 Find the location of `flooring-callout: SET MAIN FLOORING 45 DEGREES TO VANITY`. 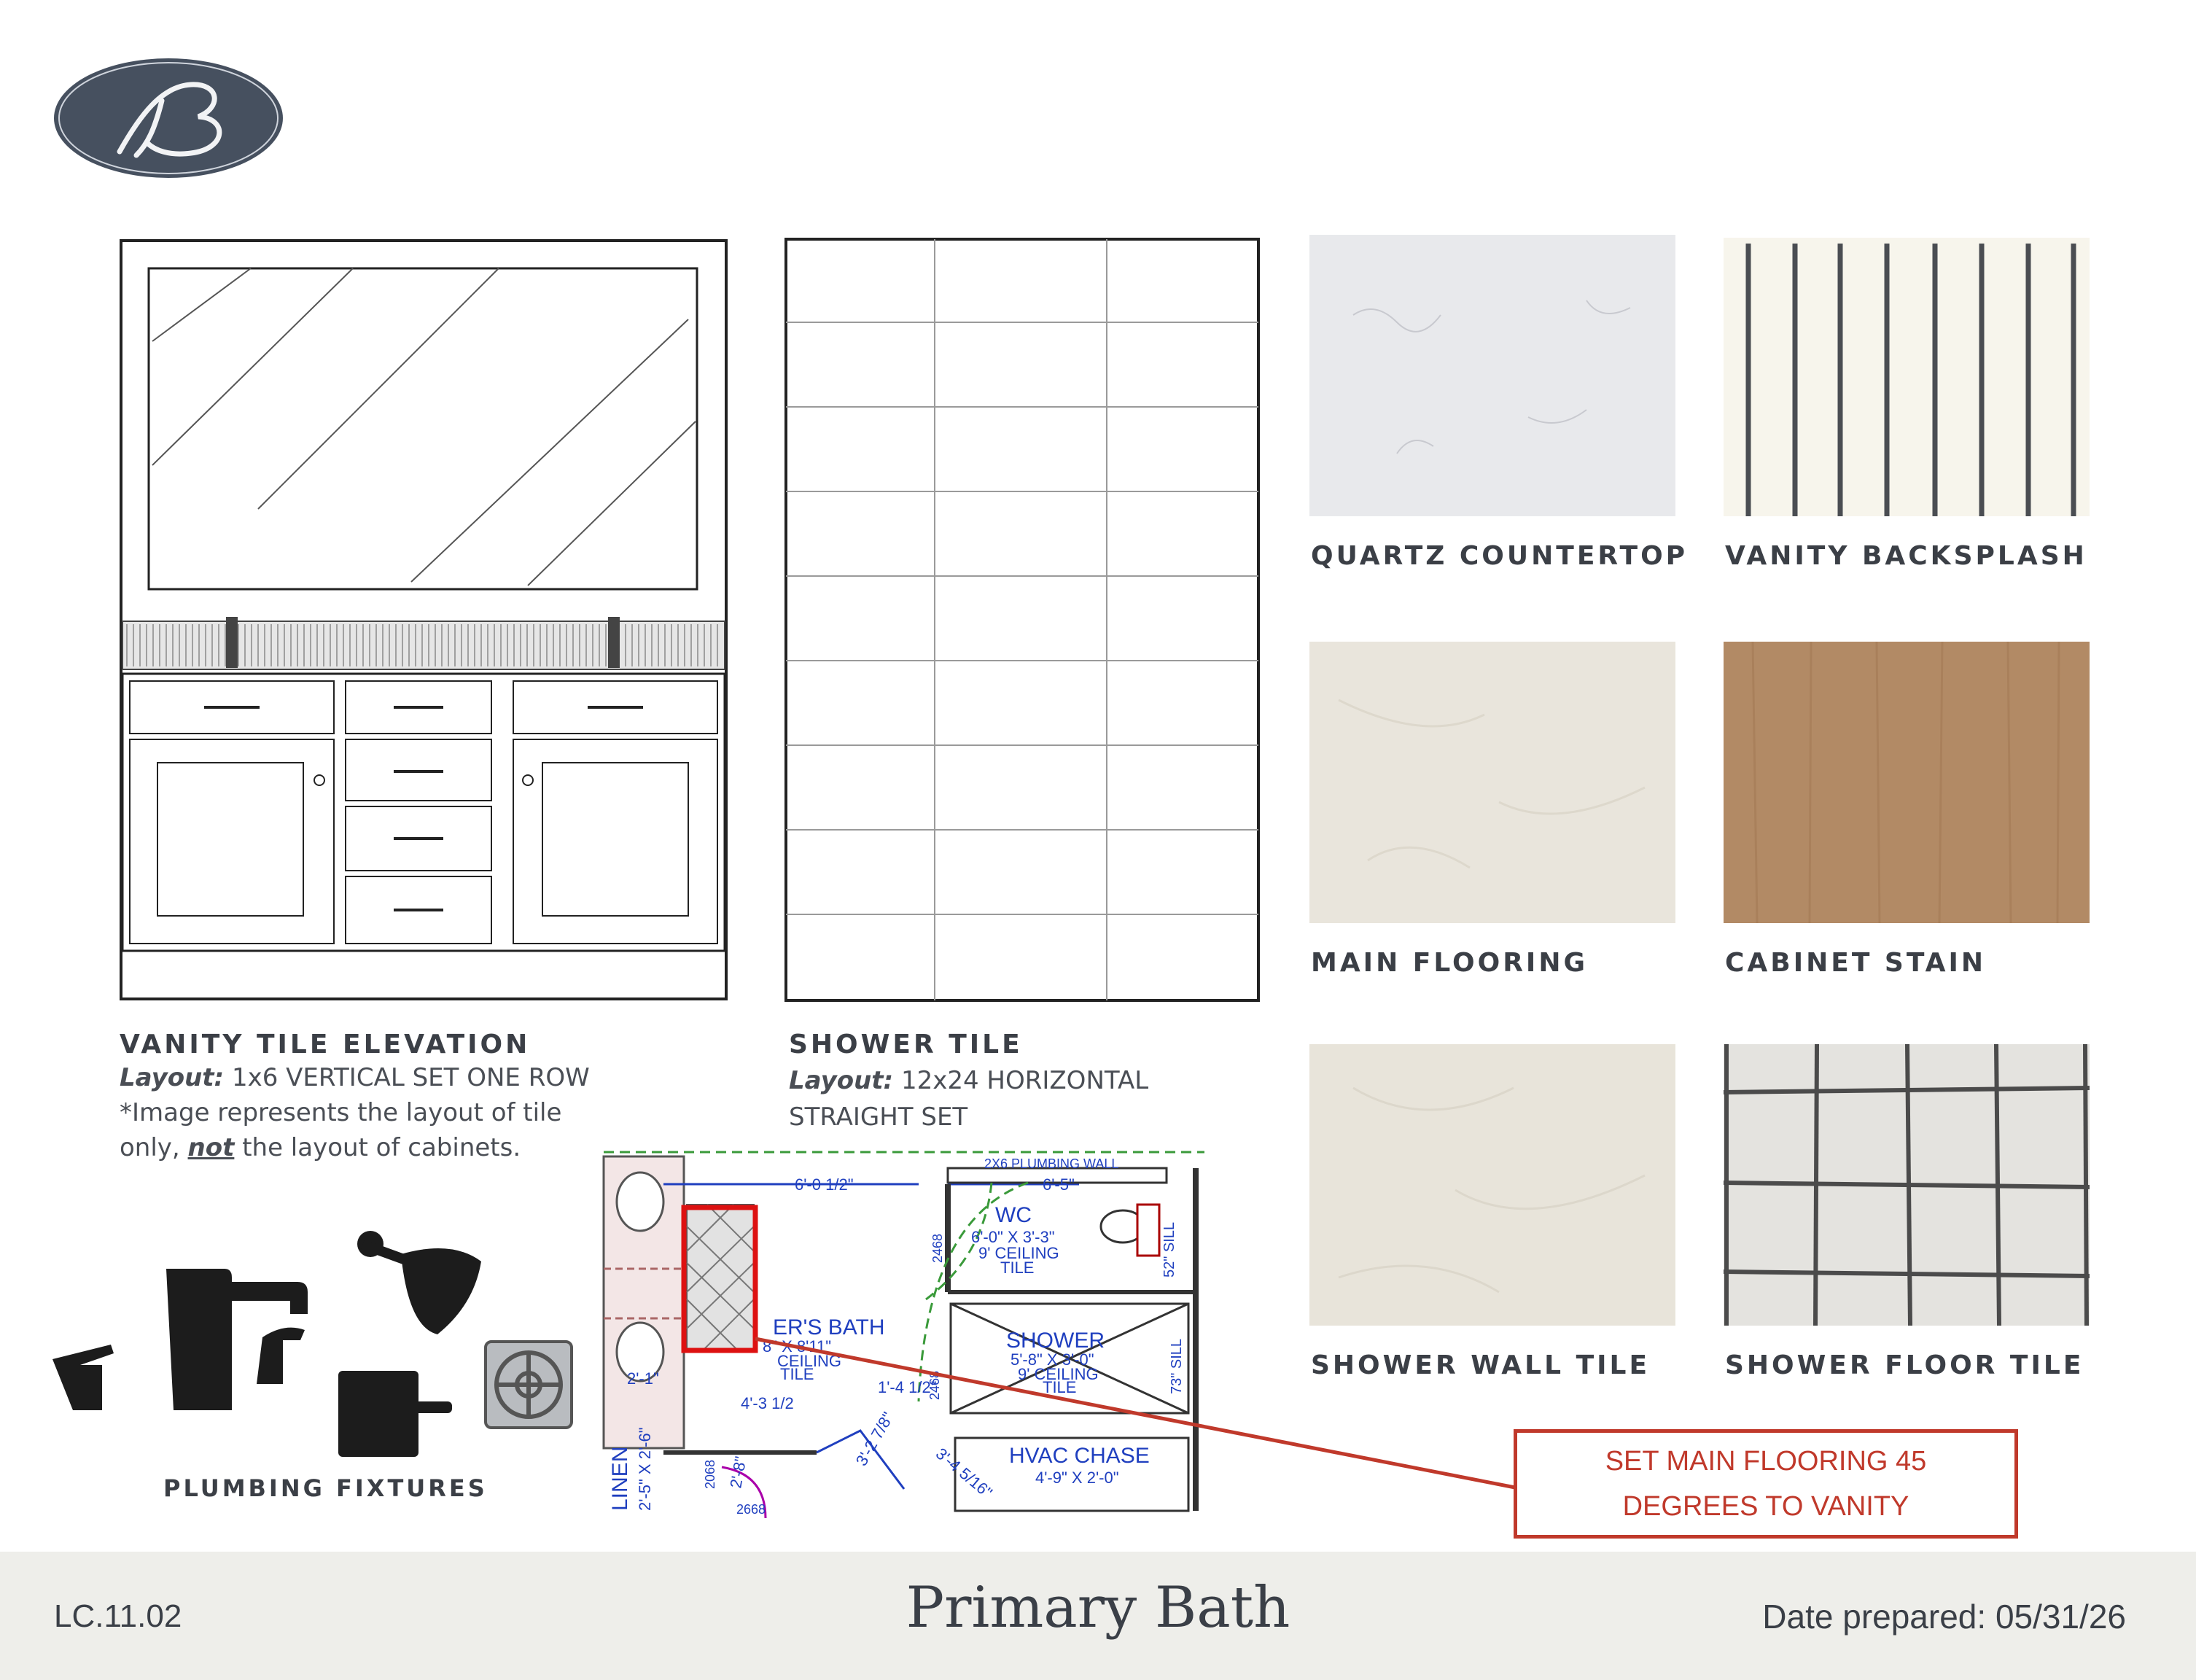

flooring-callout: SET MAIN FLOORING 45 DEGREES TO VANITY is located at coordinates (1766, 1484).